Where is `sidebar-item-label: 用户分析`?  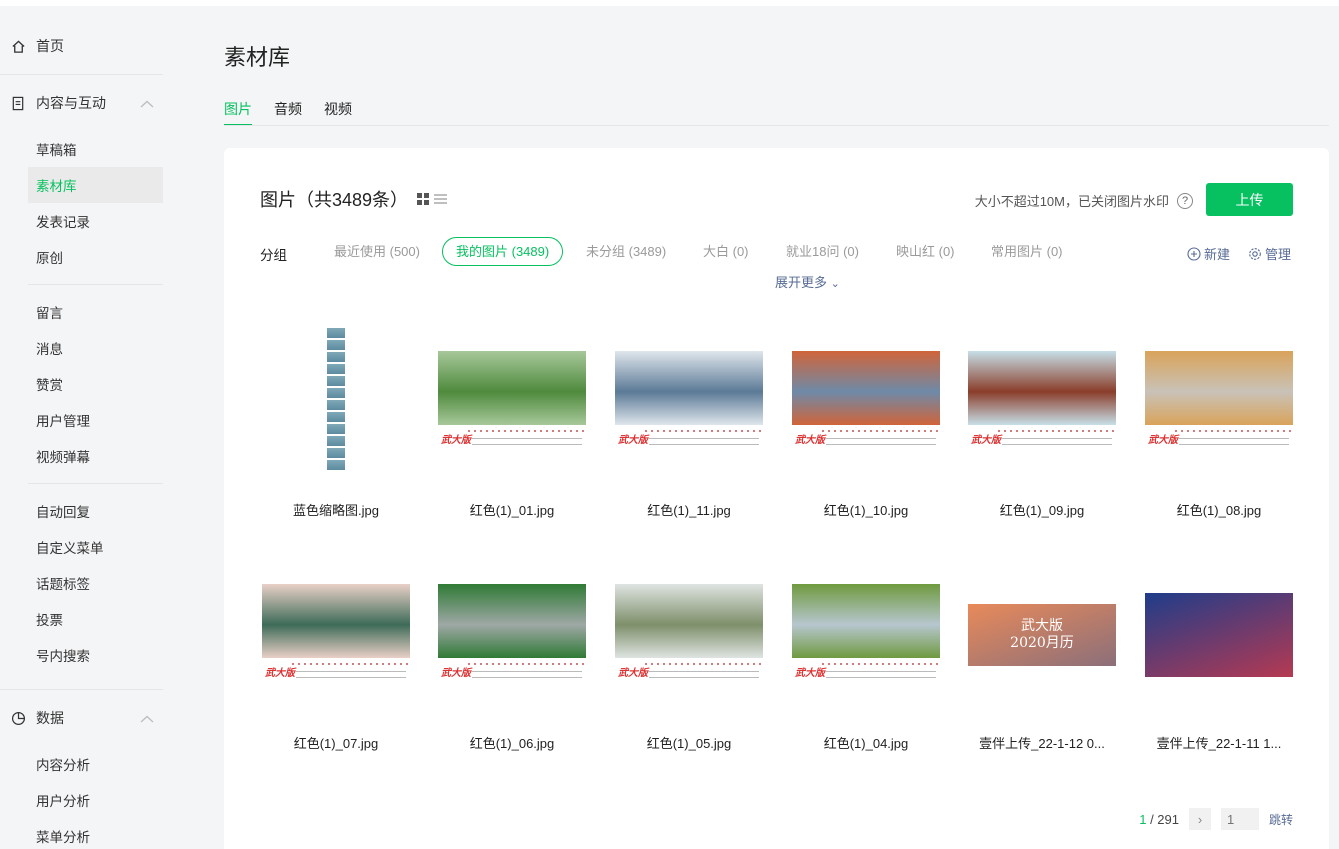
sidebar-item-label: 用户分析 is located at coordinates (63, 801).